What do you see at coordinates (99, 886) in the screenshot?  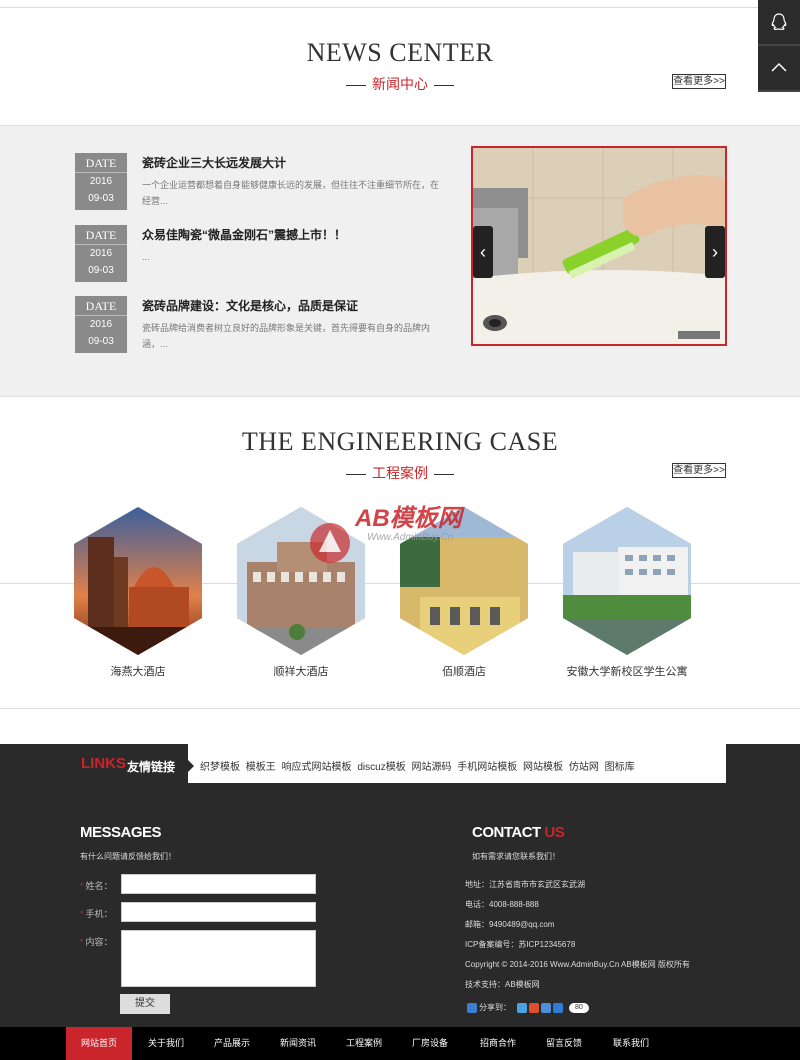 I see `name-label: 姓名：` at bounding box center [99, 886].